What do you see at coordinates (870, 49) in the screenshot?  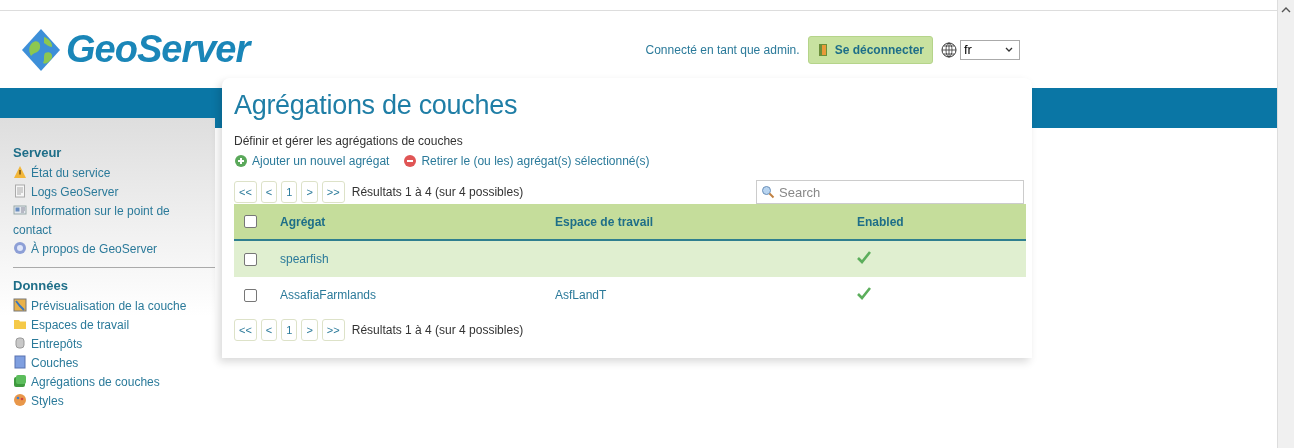 I see `logout-button: Se déconnecter` at bounding box center [870, 49].